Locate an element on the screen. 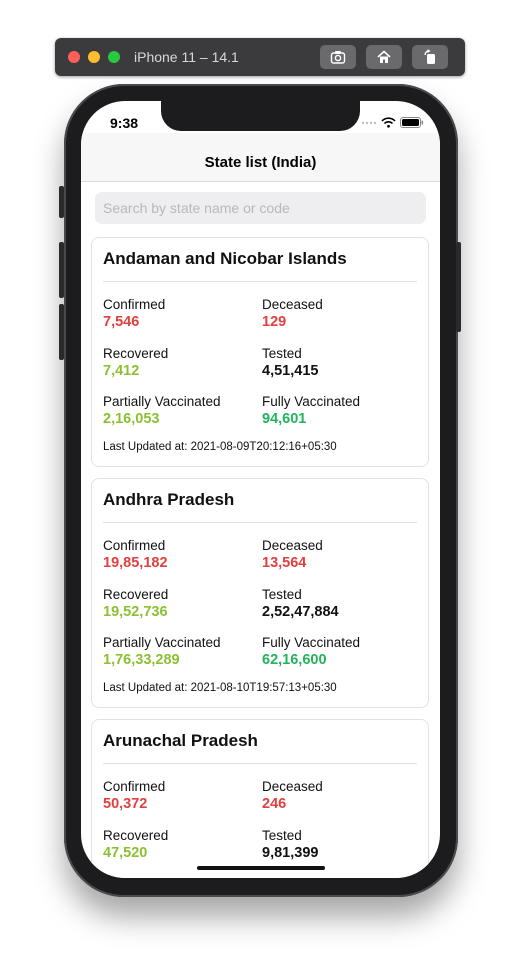 Image resolution: width=521 pixels, height=969 pixels. simulator-title: iPhone 11 – 14.1 is located at coordinates (186, 57).